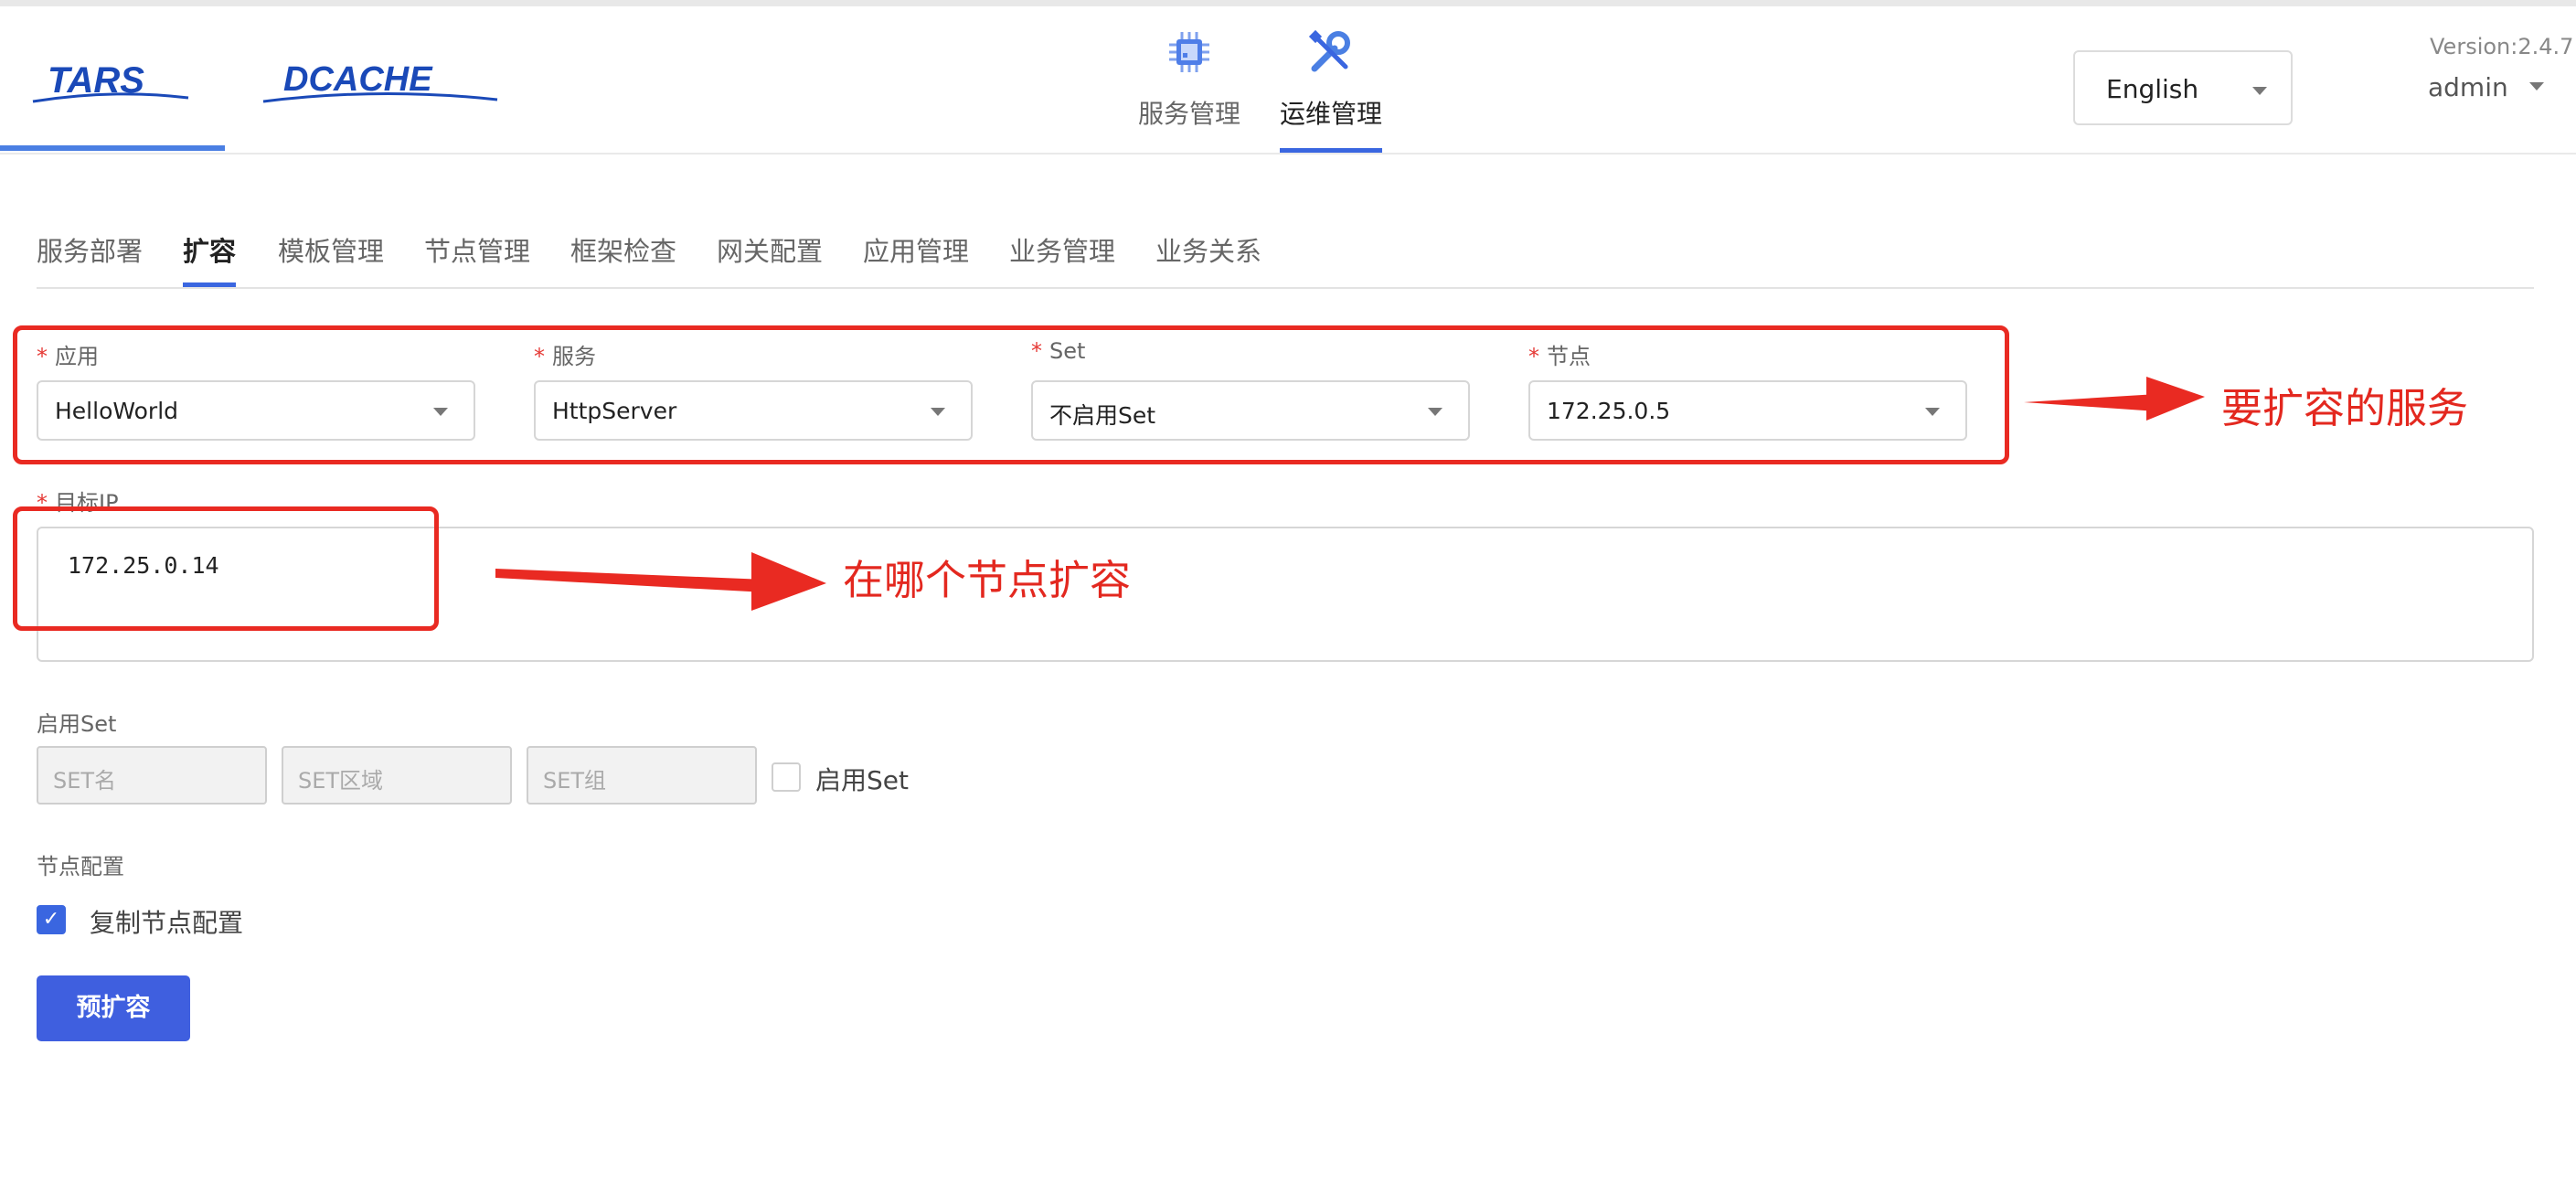 This screenshot has height=1183, width=2576. I want to click on annotation-service-note: 要扩容的服务, so click(2345, 408).